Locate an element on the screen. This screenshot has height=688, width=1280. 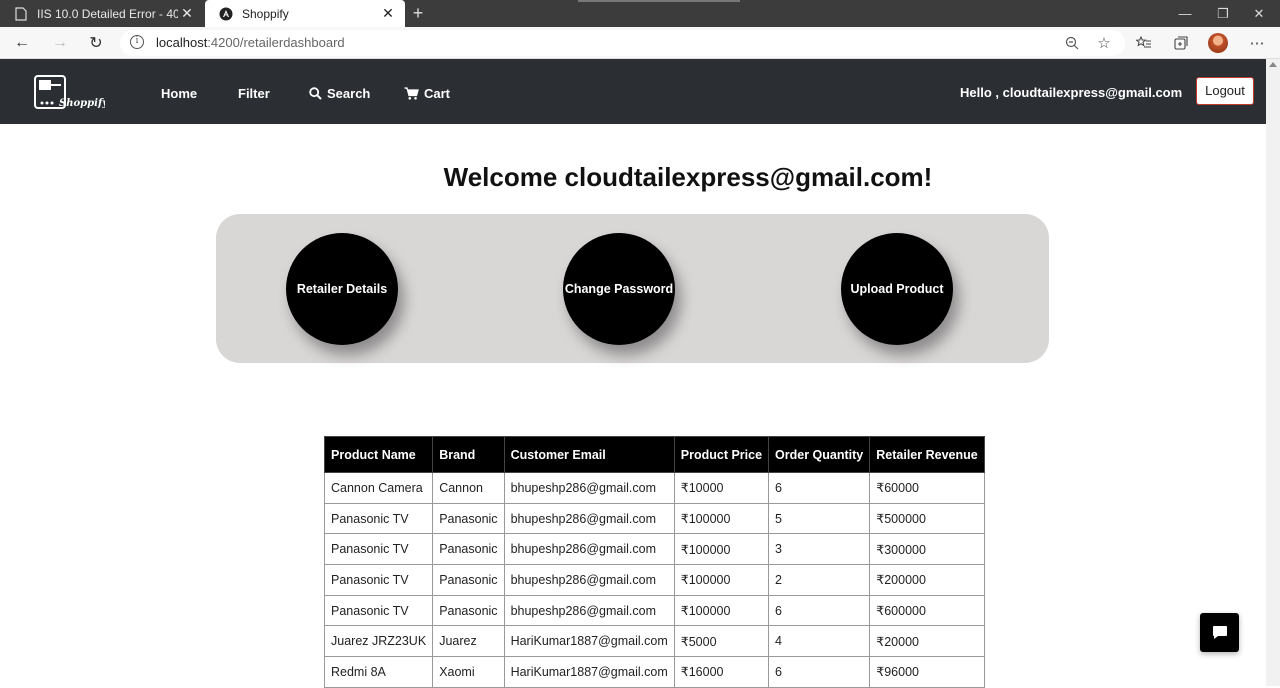
column-header: Brand is located at coordinates (468, 454).